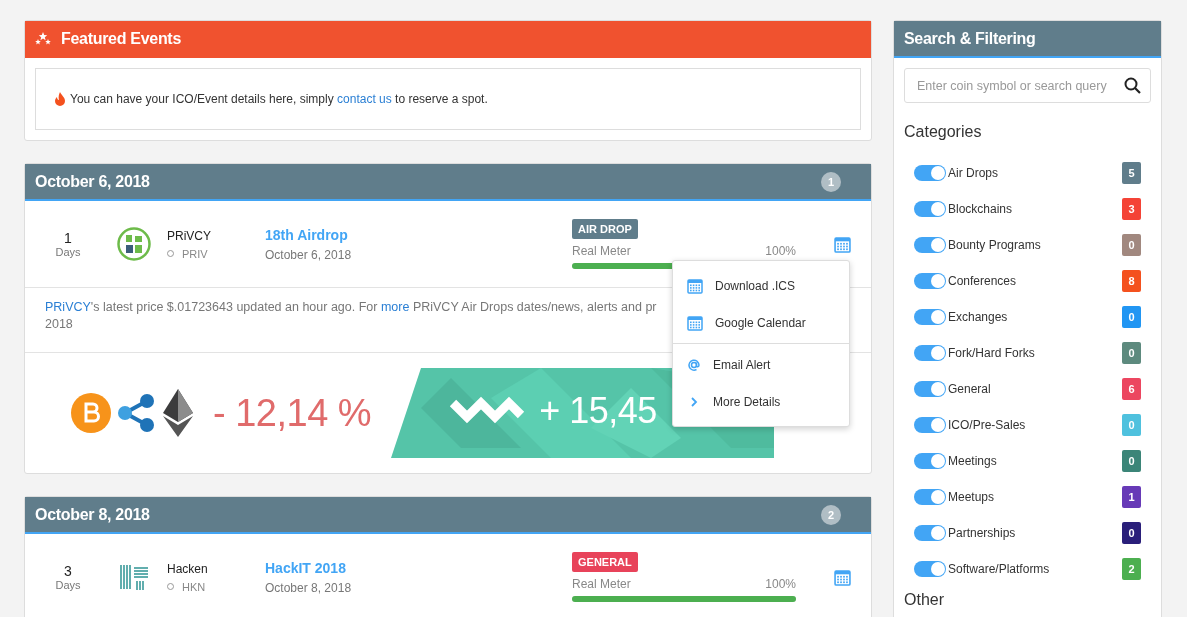 The width and height of the screenshot is (1187, 617). What do you see at coordinates (999, 569) in the screenshot?
I see `category-label: Software/Platforms` at bounding box center [999, 569].